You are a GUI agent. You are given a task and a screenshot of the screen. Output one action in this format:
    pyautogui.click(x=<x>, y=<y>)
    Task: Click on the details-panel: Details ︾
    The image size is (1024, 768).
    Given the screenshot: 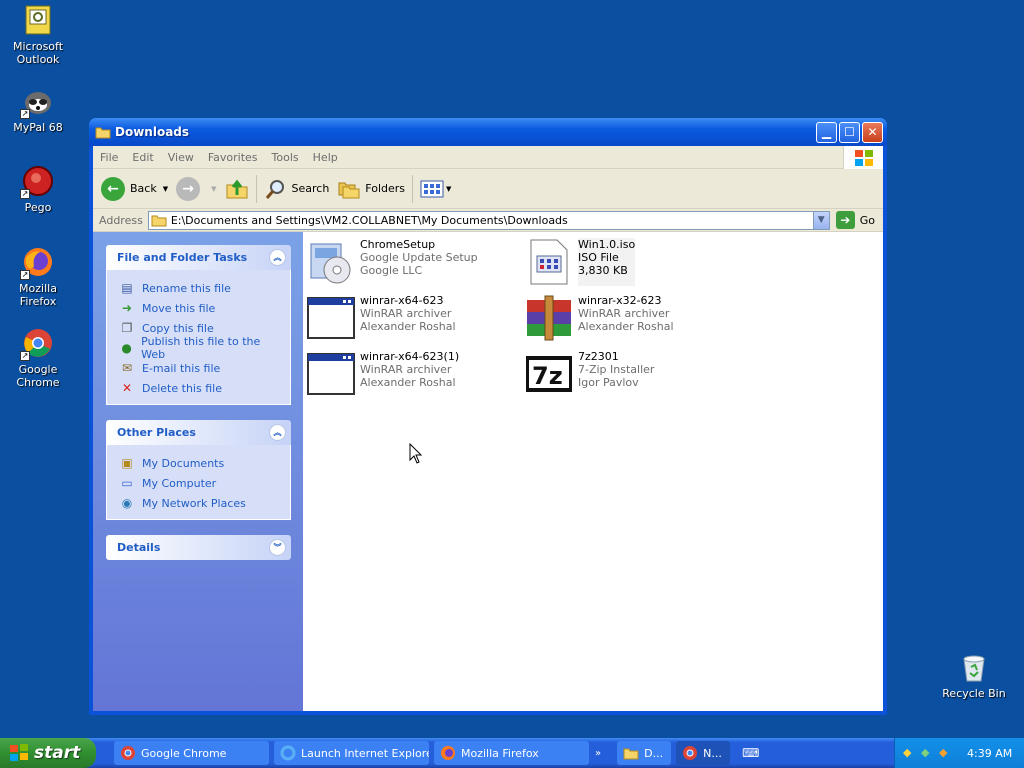 What is the action you would take?
    pyautogui.click(x=198, y=547)
    